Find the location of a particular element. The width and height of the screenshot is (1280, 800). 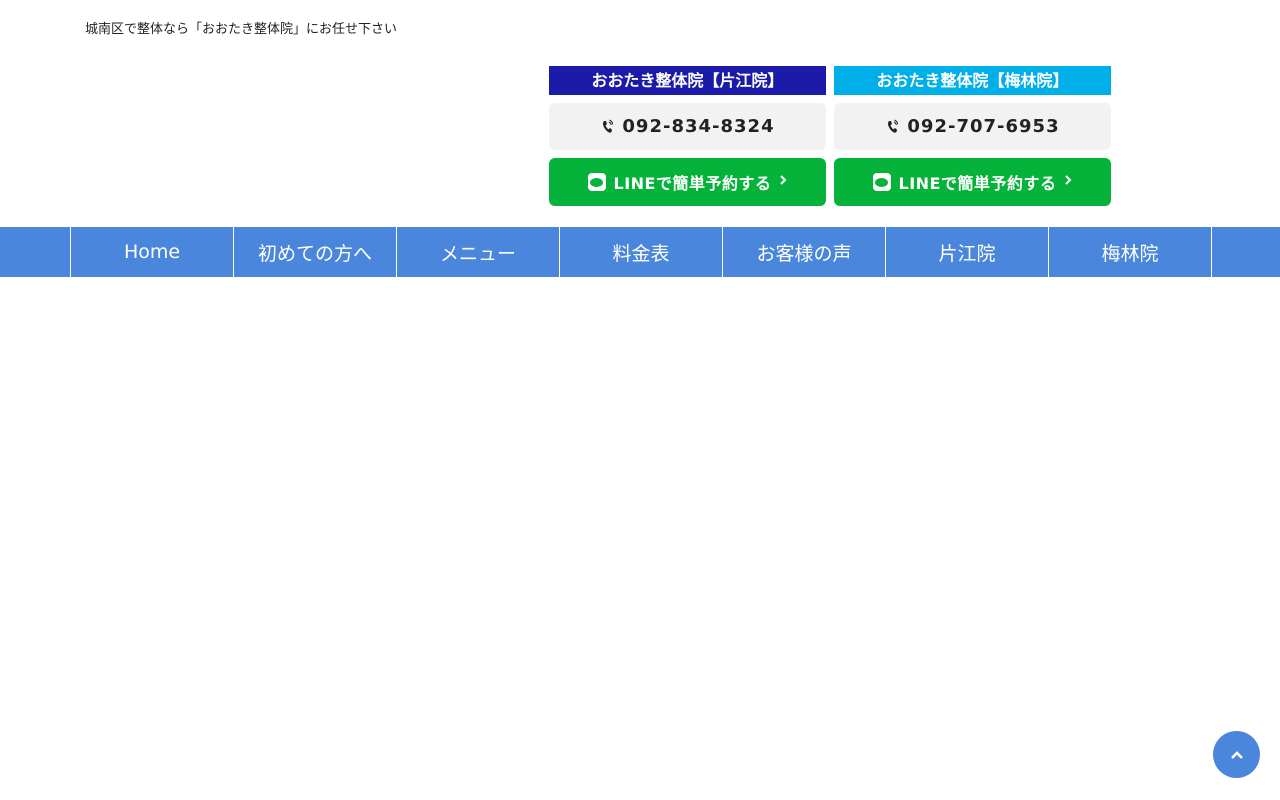

scroll-to-top-button is located at coordinates (1236, 754).